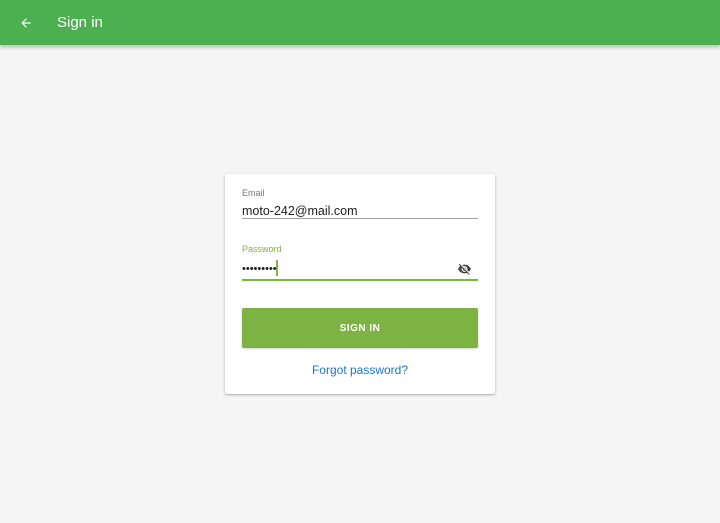  What do you see at coordinates (80, 22) in the screenshot?
I see `page-title: Sign in` at bounding box center [80, 22].